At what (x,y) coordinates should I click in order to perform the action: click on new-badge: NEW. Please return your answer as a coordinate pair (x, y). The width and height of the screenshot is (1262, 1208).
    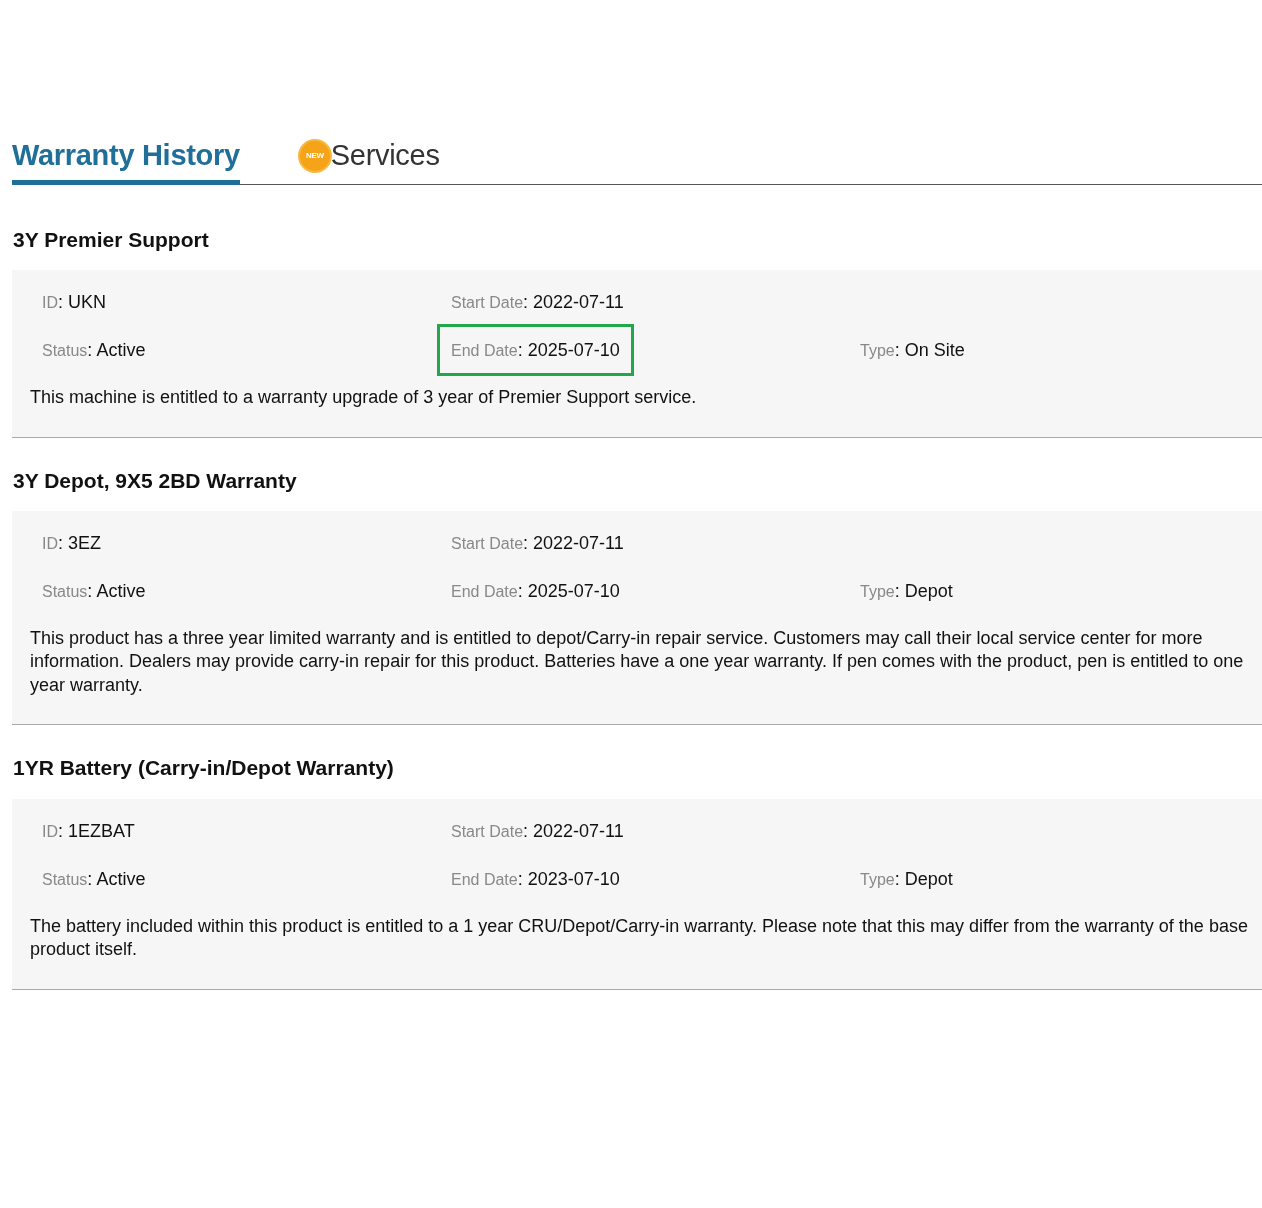
    Looking at the image, I should click on (314, 155).